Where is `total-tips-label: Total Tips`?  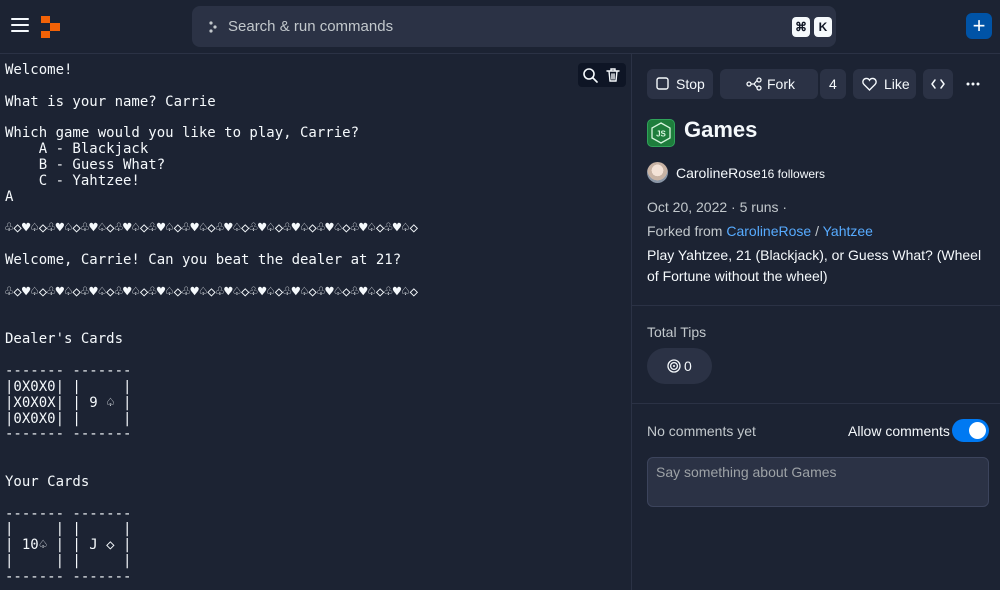
total-tips-label: Total Tips is located at coordinates (677, 332).